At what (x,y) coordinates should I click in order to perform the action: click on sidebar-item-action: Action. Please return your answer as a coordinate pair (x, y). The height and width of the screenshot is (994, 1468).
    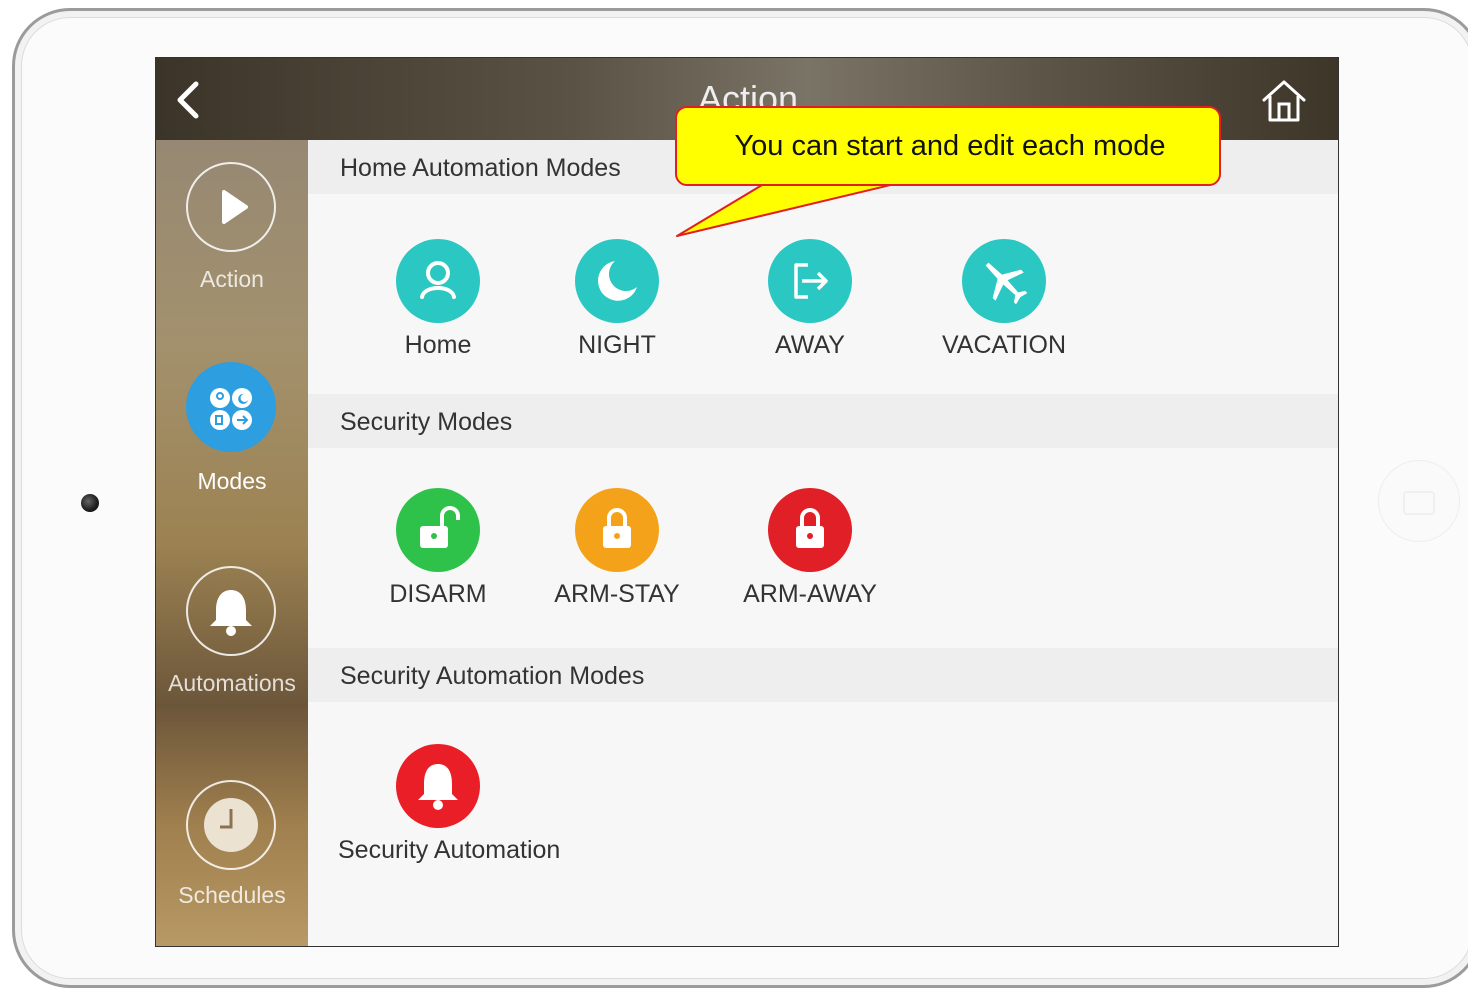
    Looking at the image, I should click on (232, 242).